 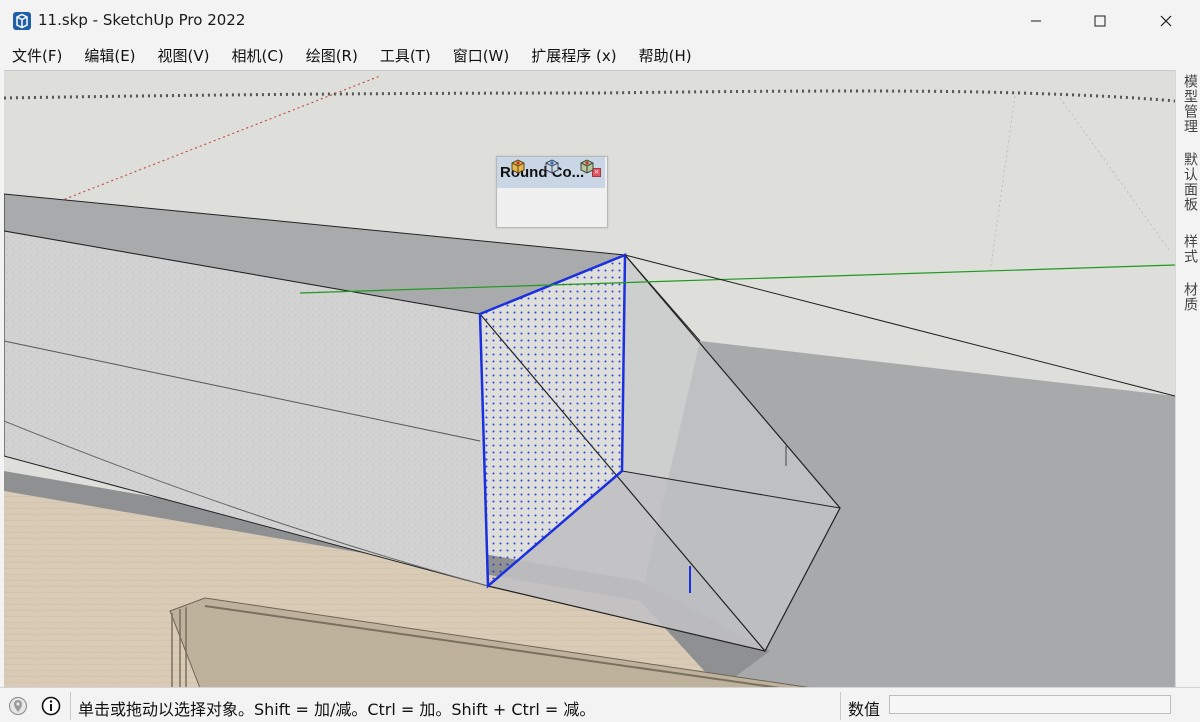 What do you see at coordinates (142, 20) in the screenshot?
I see `window-title: 11.skp - SketchUp Pro 2022` at bounding box center [142, 20].